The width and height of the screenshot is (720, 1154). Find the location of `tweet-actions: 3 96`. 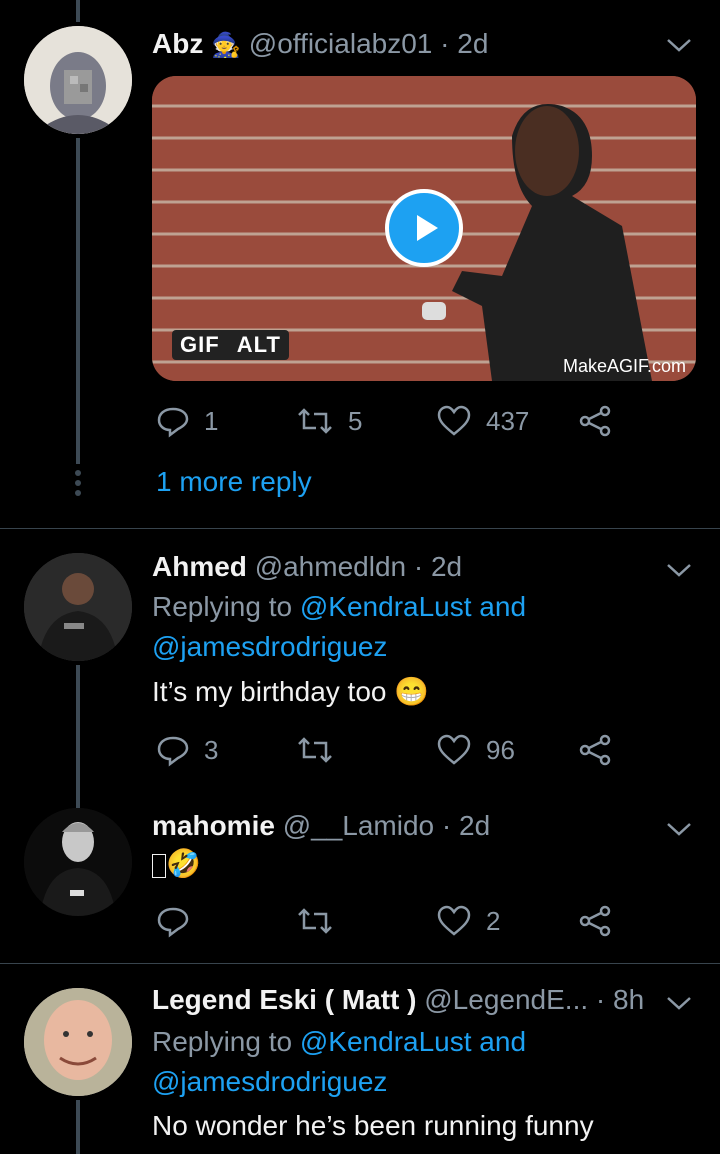

tweet-actions: 3 96 is located at coordinates (412, 750).